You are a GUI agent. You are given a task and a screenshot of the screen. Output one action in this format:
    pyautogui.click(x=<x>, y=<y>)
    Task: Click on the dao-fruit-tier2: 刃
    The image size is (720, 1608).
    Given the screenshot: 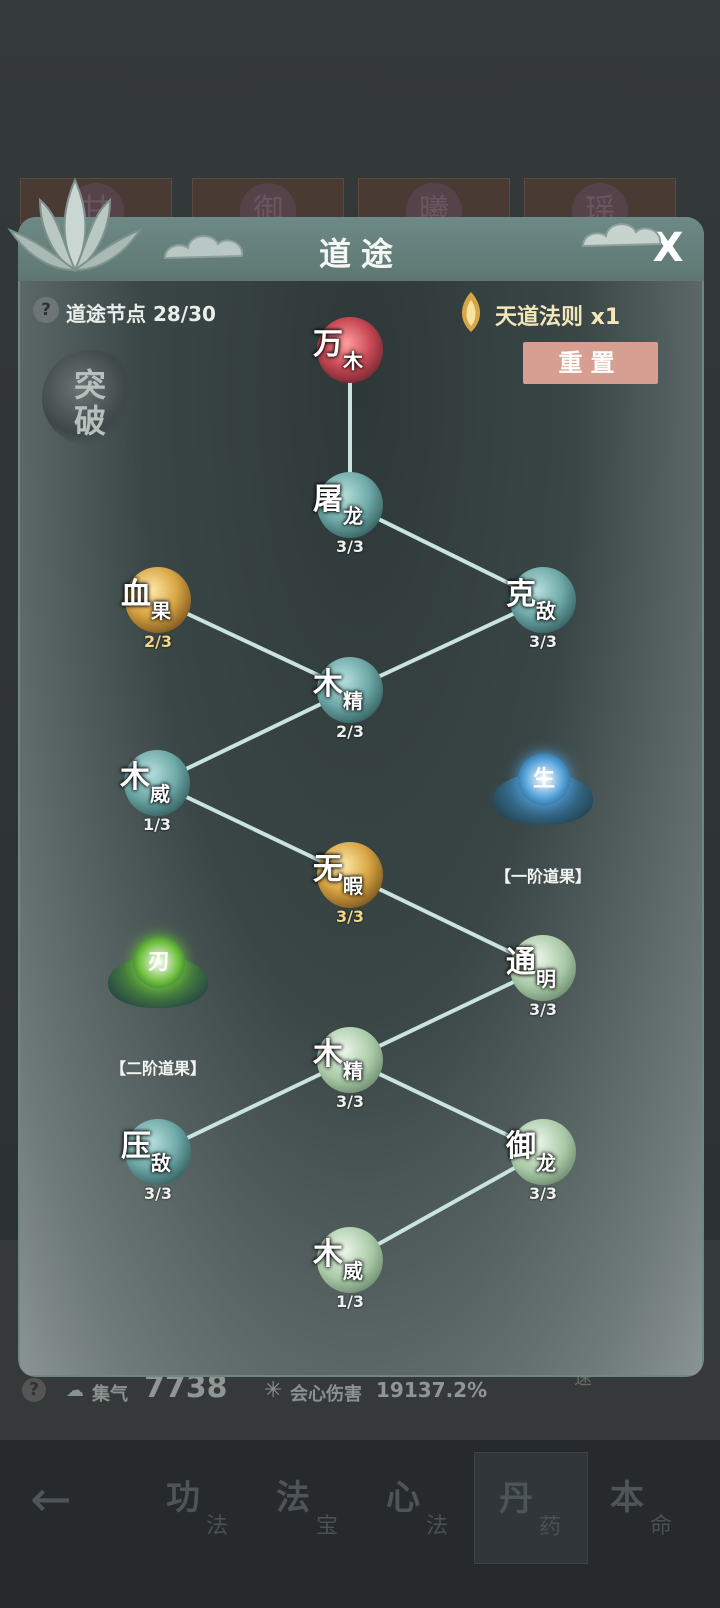 What is the action you would take?
    pyautogui.click(x=158, y=973)
    